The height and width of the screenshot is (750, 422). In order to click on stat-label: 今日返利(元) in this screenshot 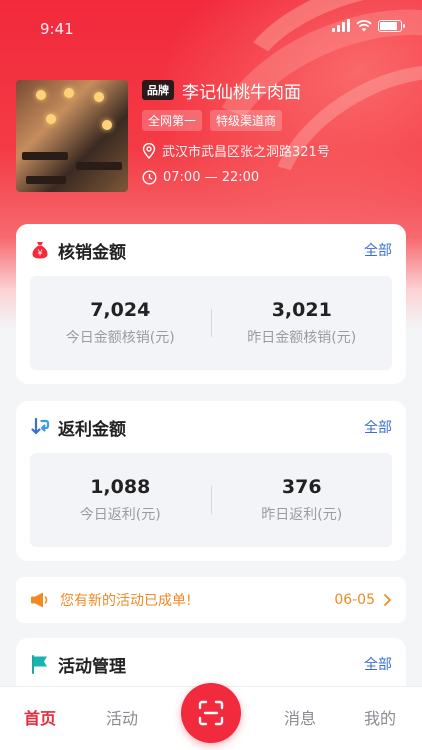, I will do `click(120, 515)`.